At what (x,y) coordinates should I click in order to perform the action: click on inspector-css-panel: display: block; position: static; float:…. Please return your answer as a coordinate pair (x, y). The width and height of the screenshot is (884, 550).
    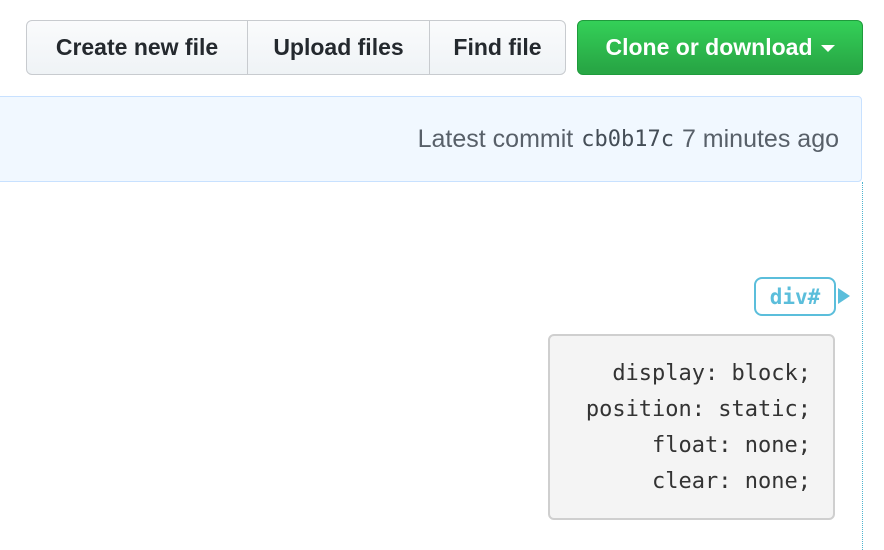
    Looking at the image, I should click on (691, 427).